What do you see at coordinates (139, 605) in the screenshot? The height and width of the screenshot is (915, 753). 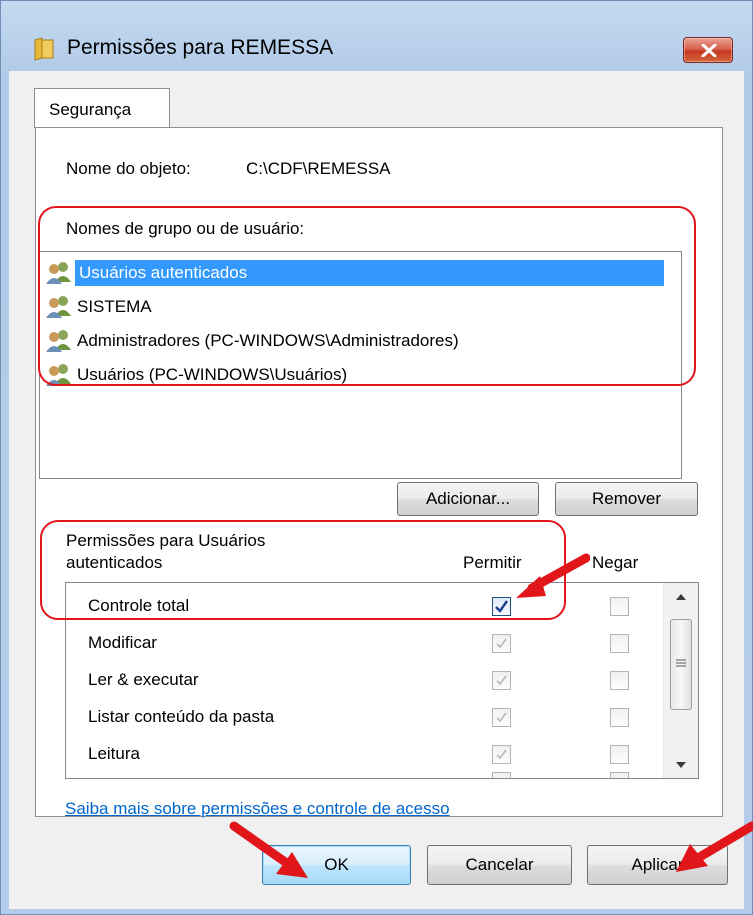 I see `permission-name: Controle total` at bounding box center [139, 605].